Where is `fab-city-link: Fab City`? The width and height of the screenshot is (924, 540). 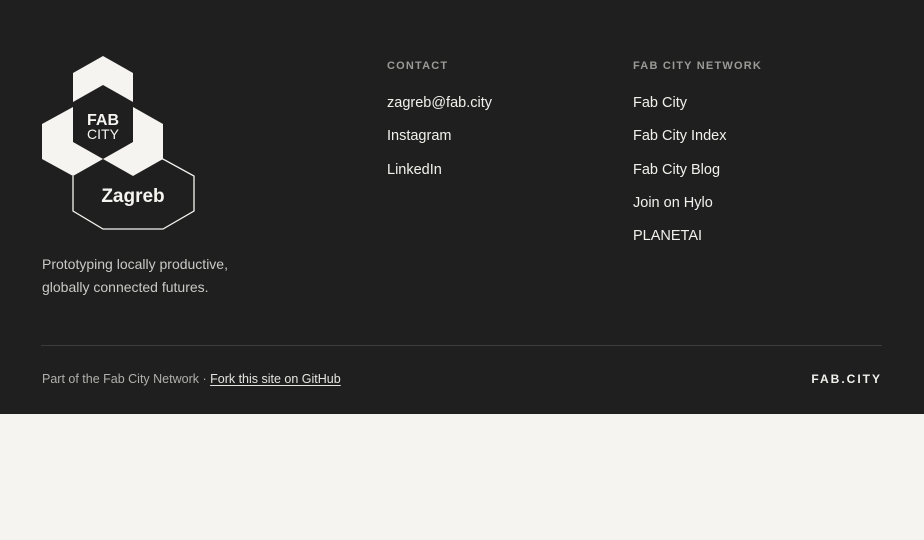 fab-city-link: Fab City is located at coordinates (697, 110).